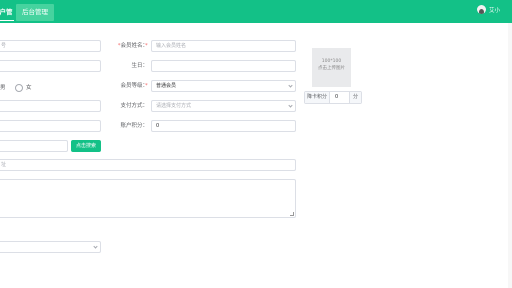 The image size is (512, 288). Describe the element at coordinates (134, 86) in the screenshot. I see `member-level-label: 会员等级：` at that location.